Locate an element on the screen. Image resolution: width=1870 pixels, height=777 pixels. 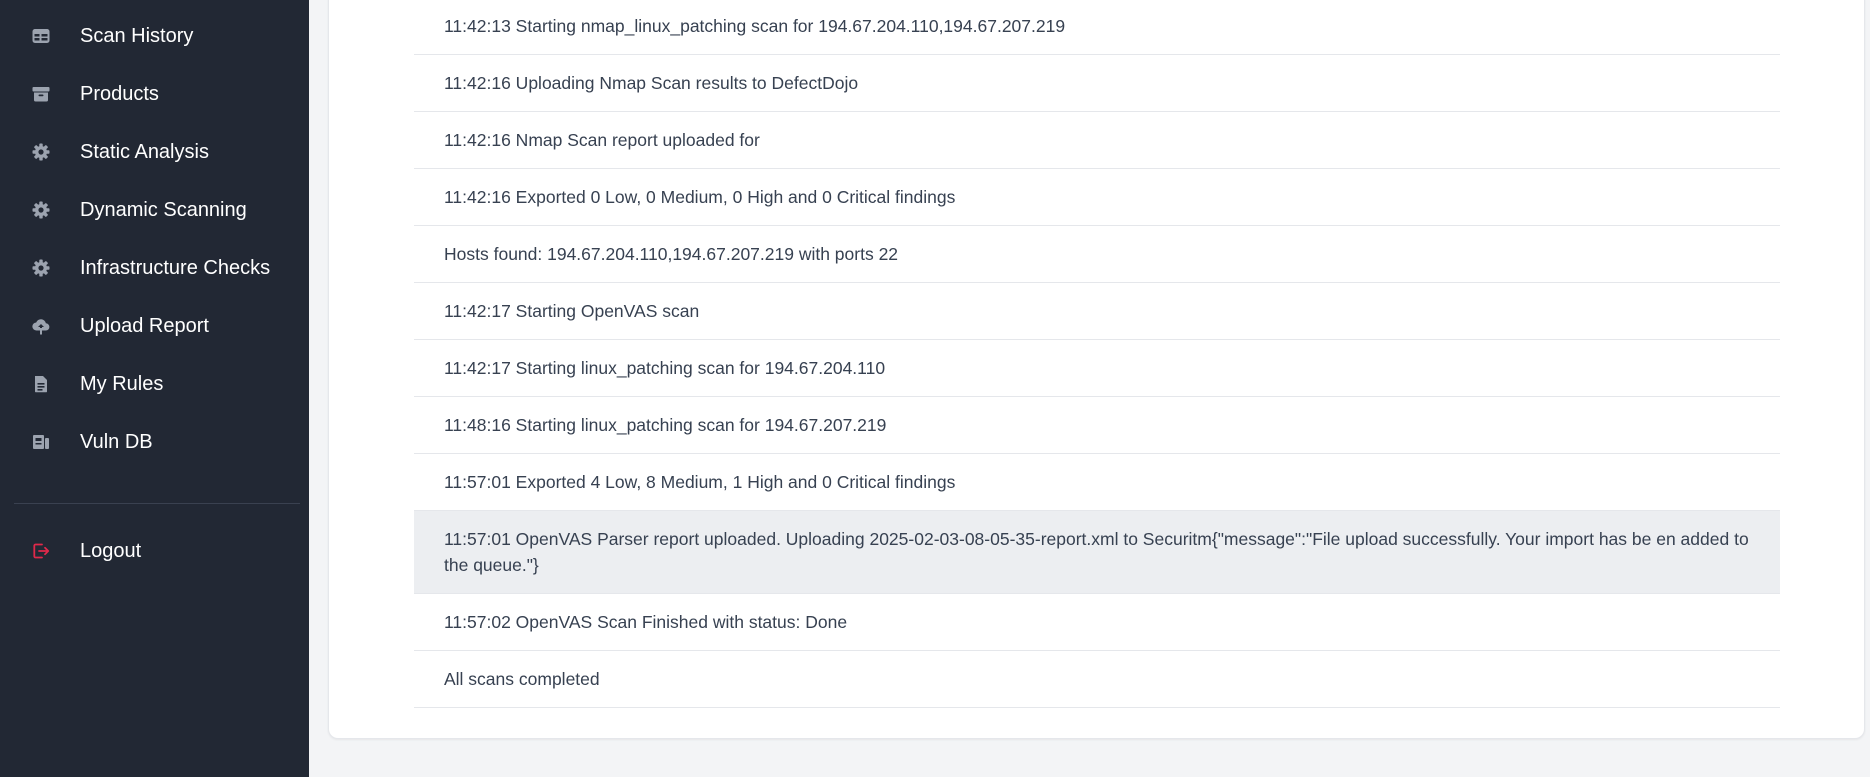
sidebar-item-label: My Rules is located at coordinates (122, 383).